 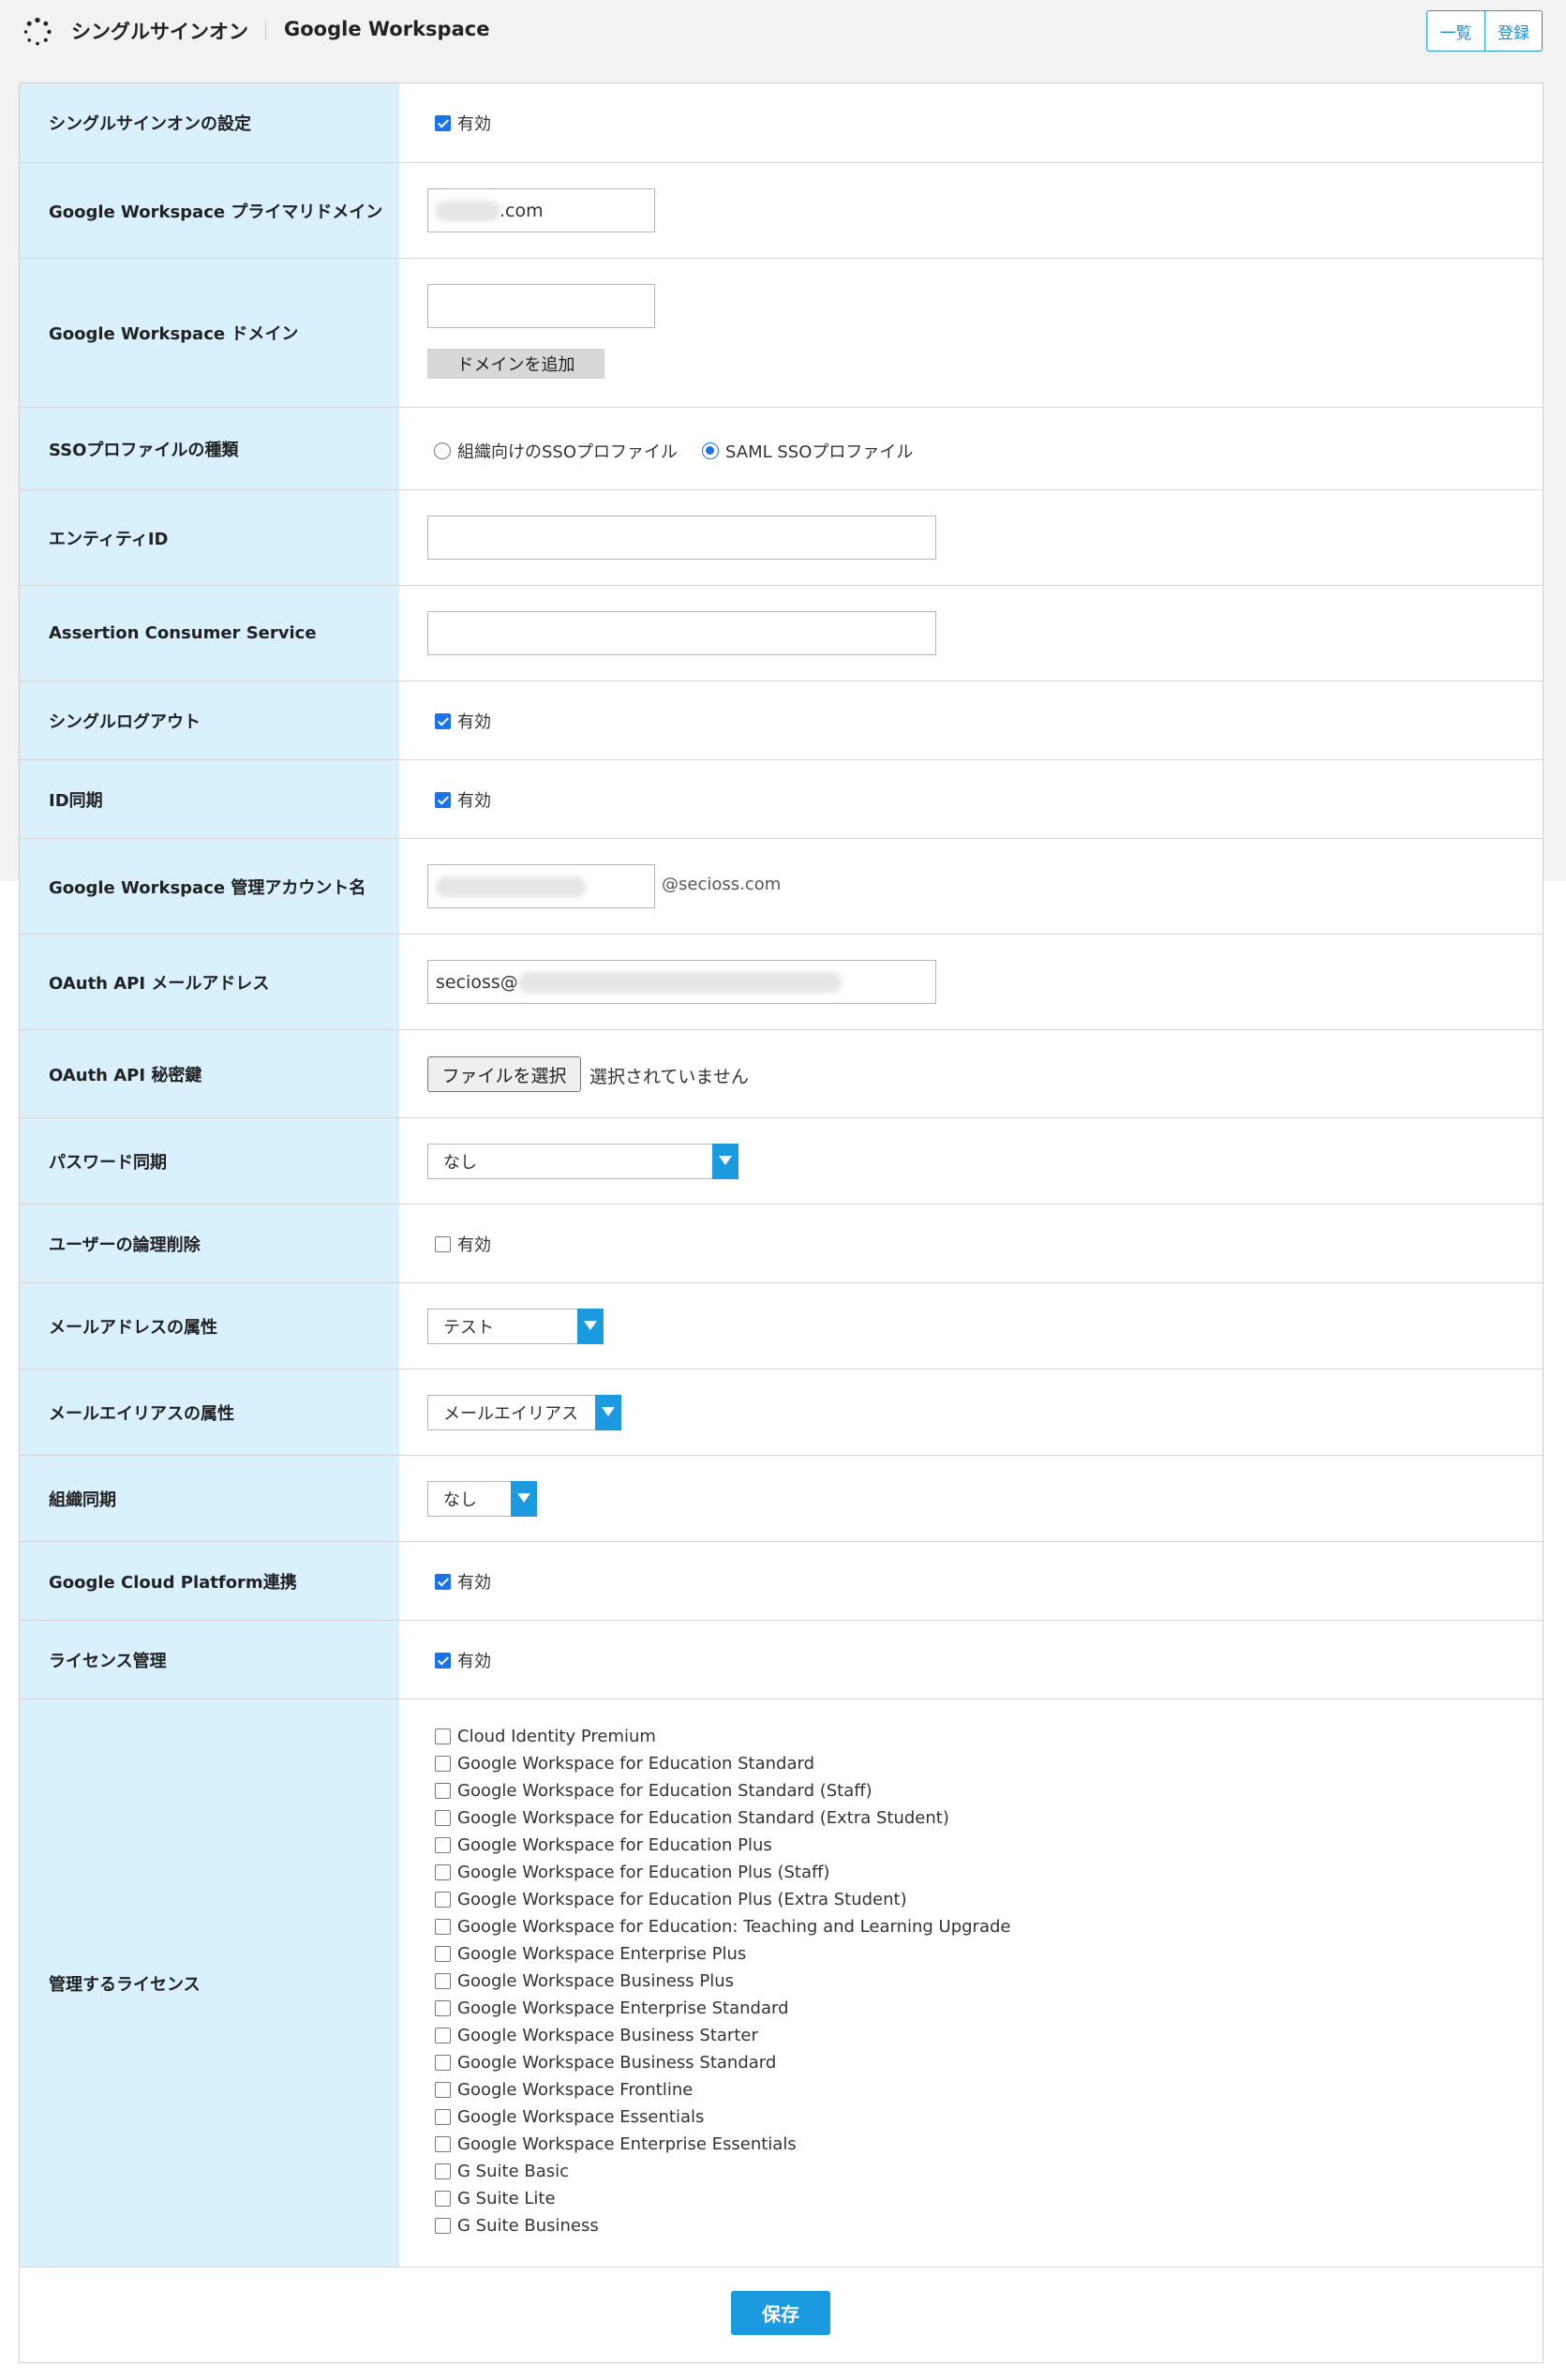 What do you see at coordinates (209, 633) in the screenshot?
I see `row-label: Assertion Consumer Service` at bounding box center [209, 633].